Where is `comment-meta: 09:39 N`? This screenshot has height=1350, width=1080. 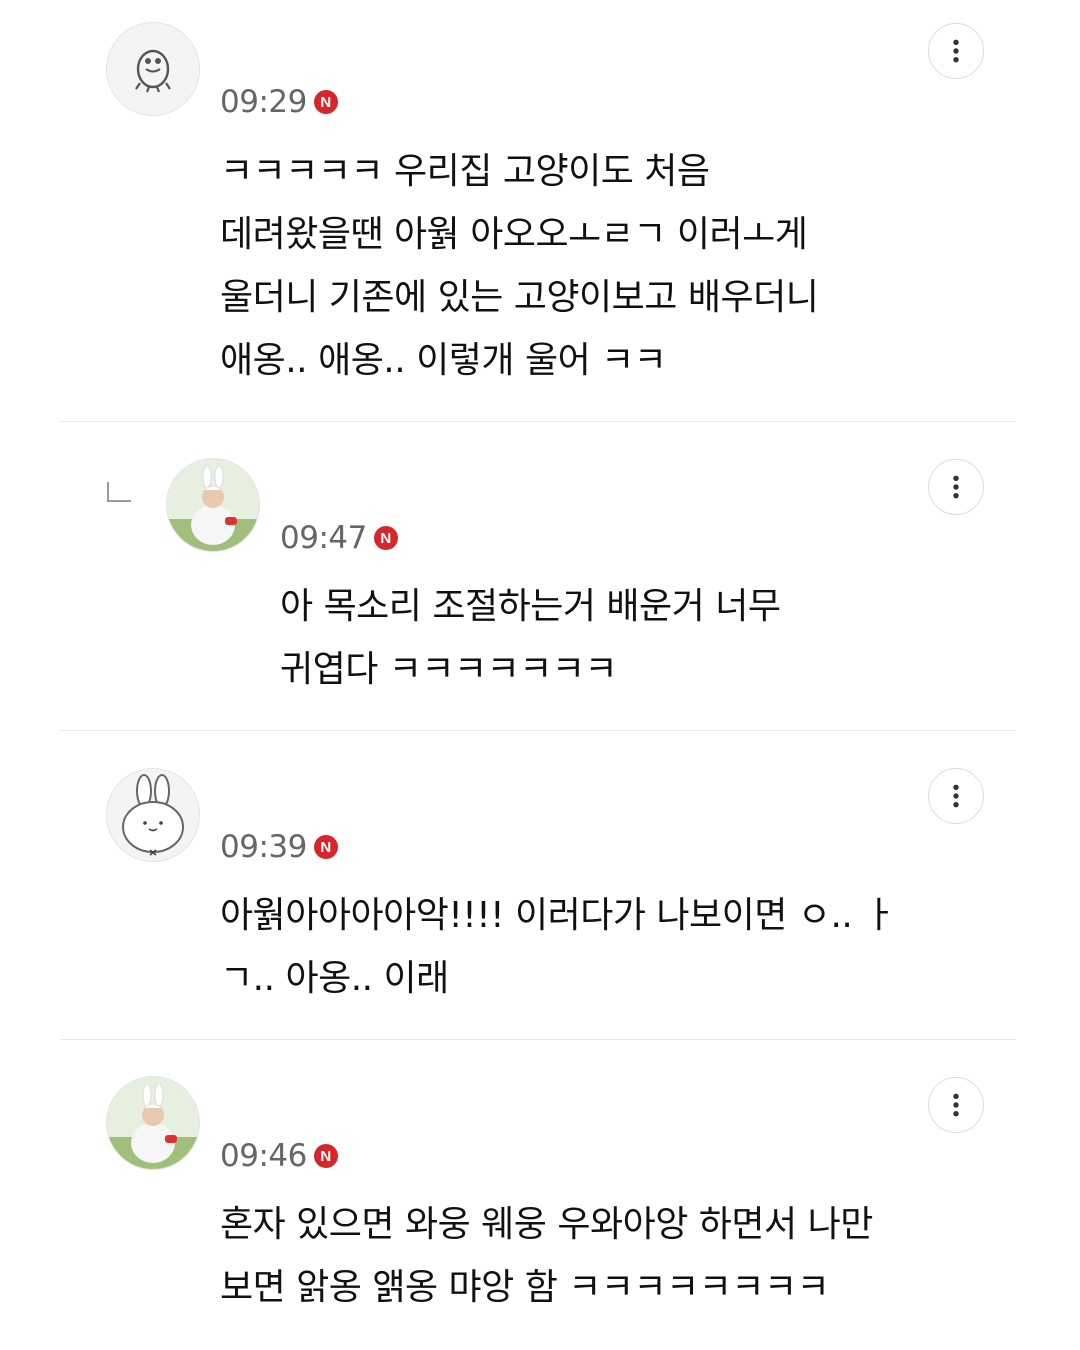
comment-meta: 09:39 N is located at coordinates (279, 847).